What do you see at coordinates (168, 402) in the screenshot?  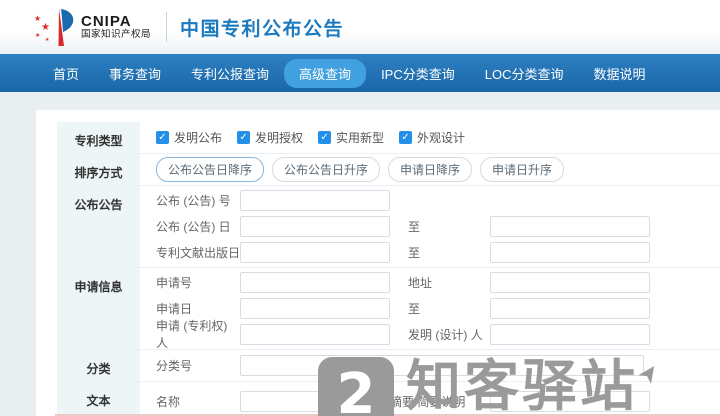 I see `title-field-label: 名称` at bounding box center [168, 402].